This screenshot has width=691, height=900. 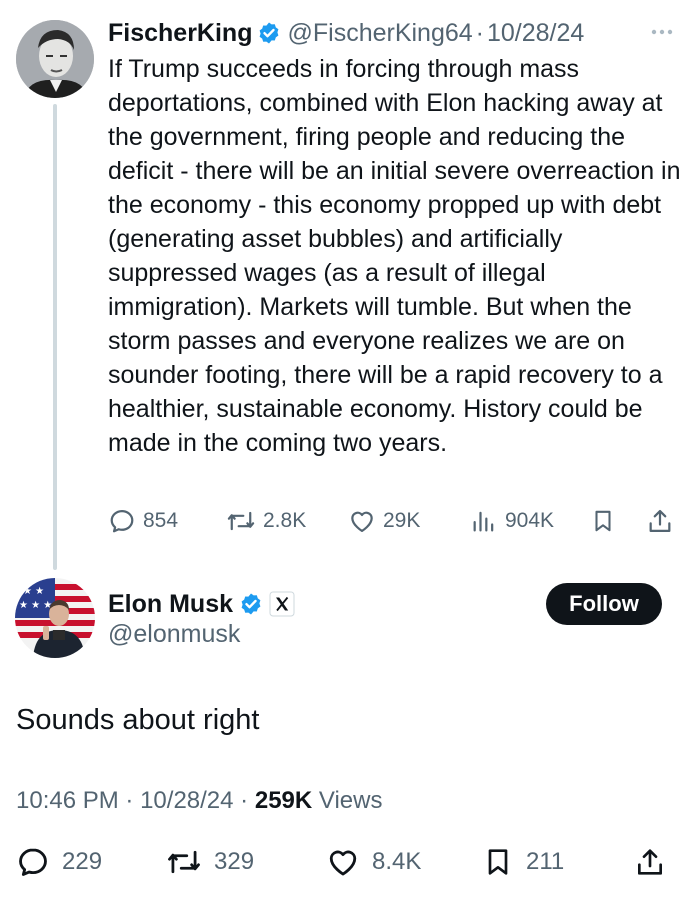 What do you see at coordinates (55, 337) in the screenshot?
I see `thread-line` at bounding box center [55, 337].